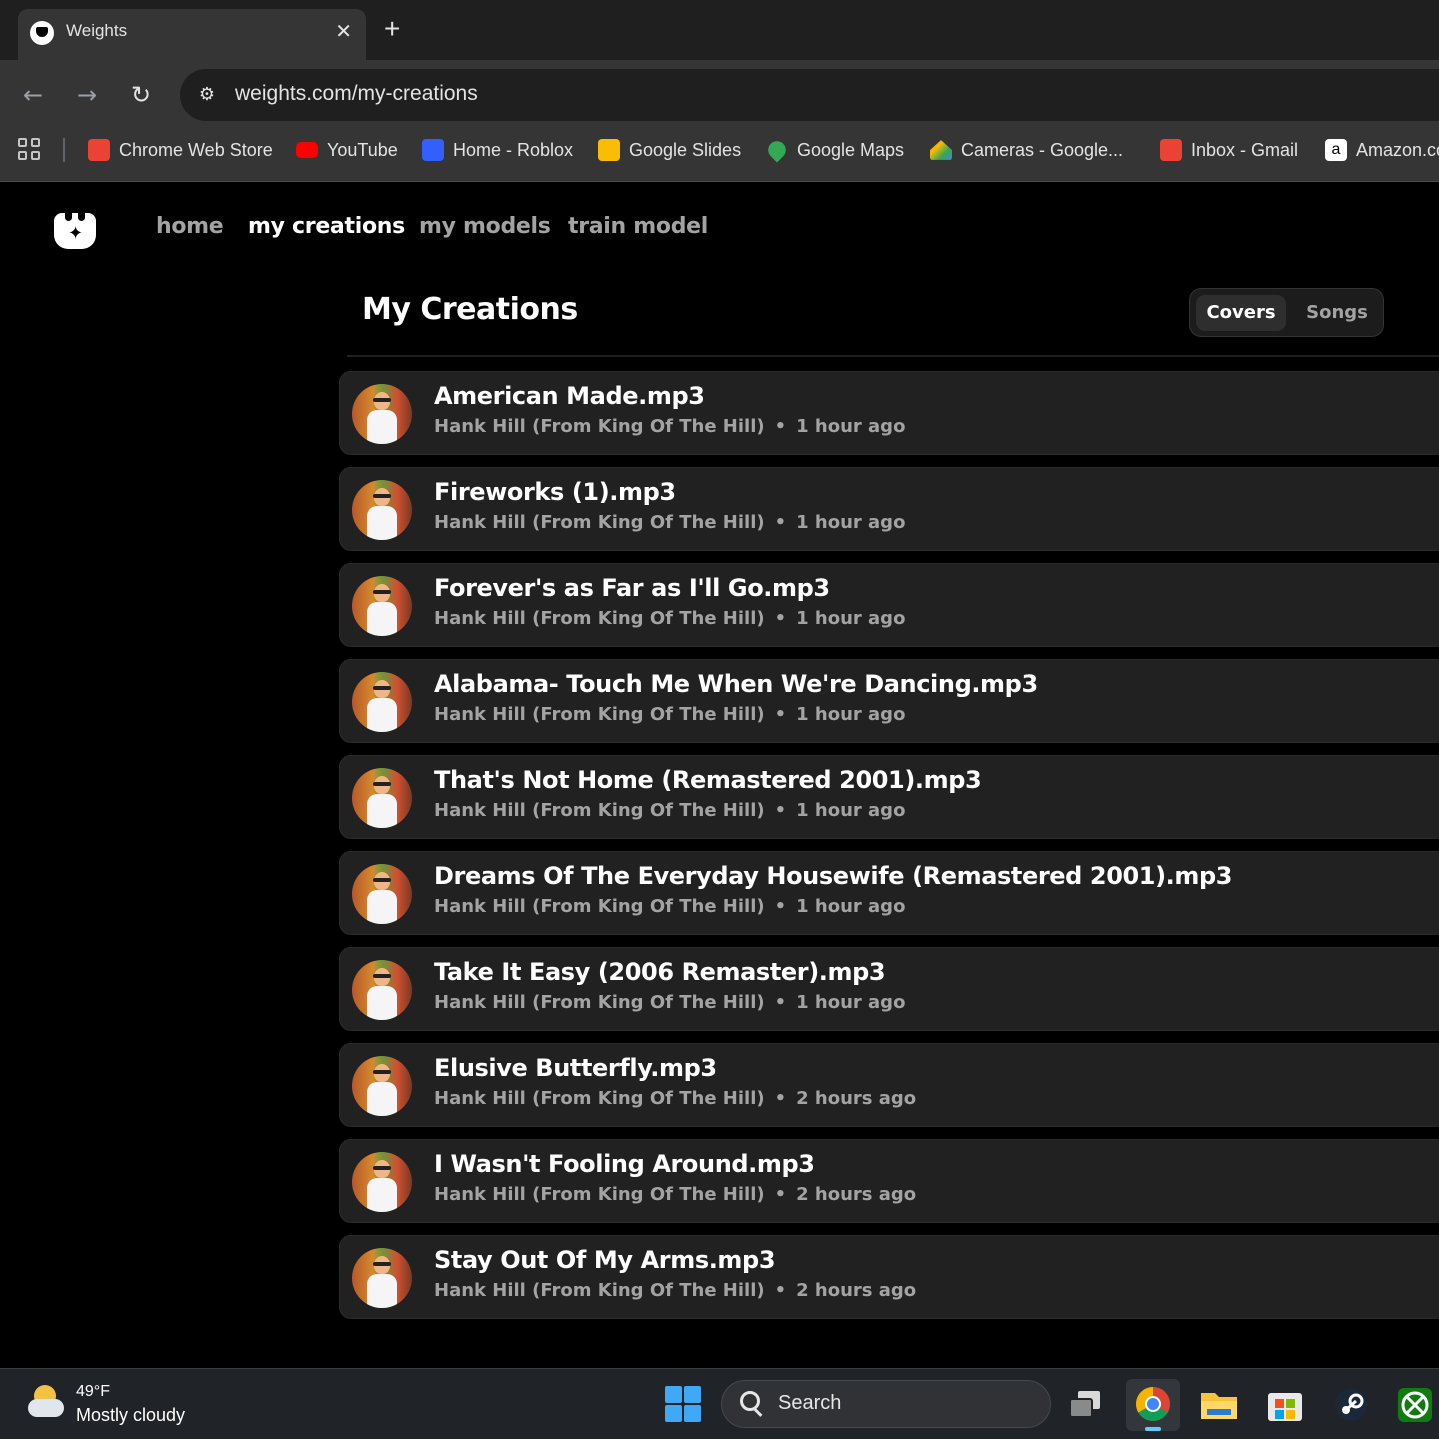 This screenshot has width=1439, height=1439. I want to click on google-slides-icon, so click(609, 150).